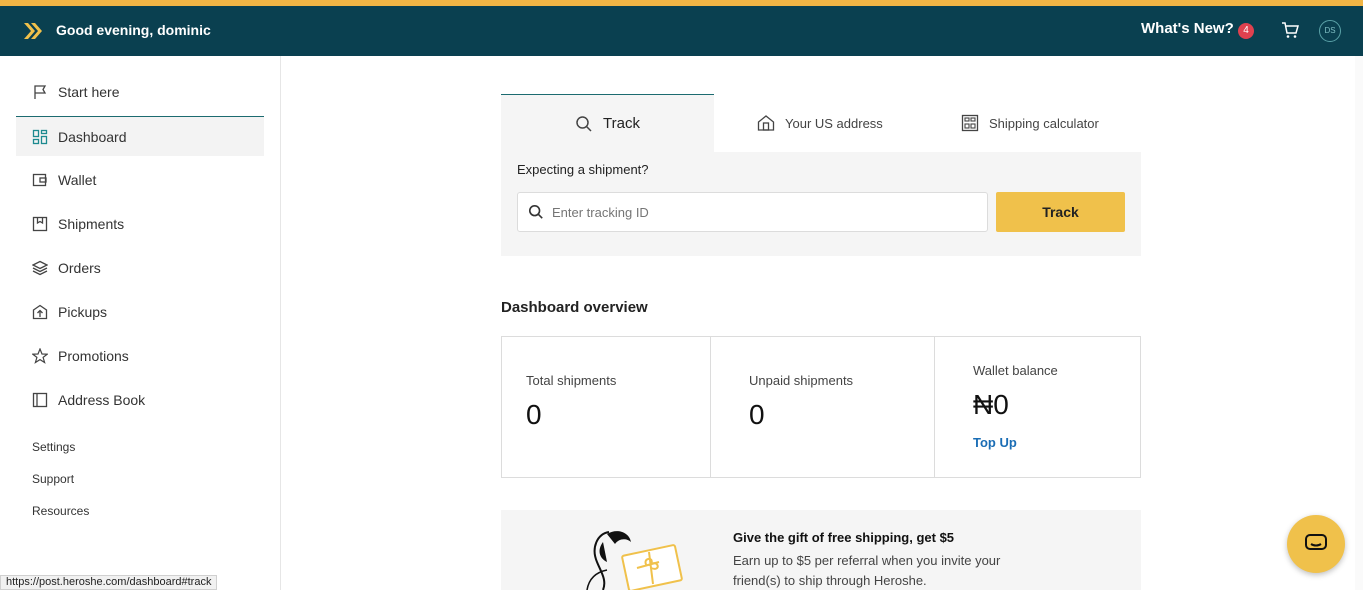  What do you see at coordinates (83, 312) in the screenshot?
I see `sidebar-item-label: Pickups` at bounding box center [83, 312].